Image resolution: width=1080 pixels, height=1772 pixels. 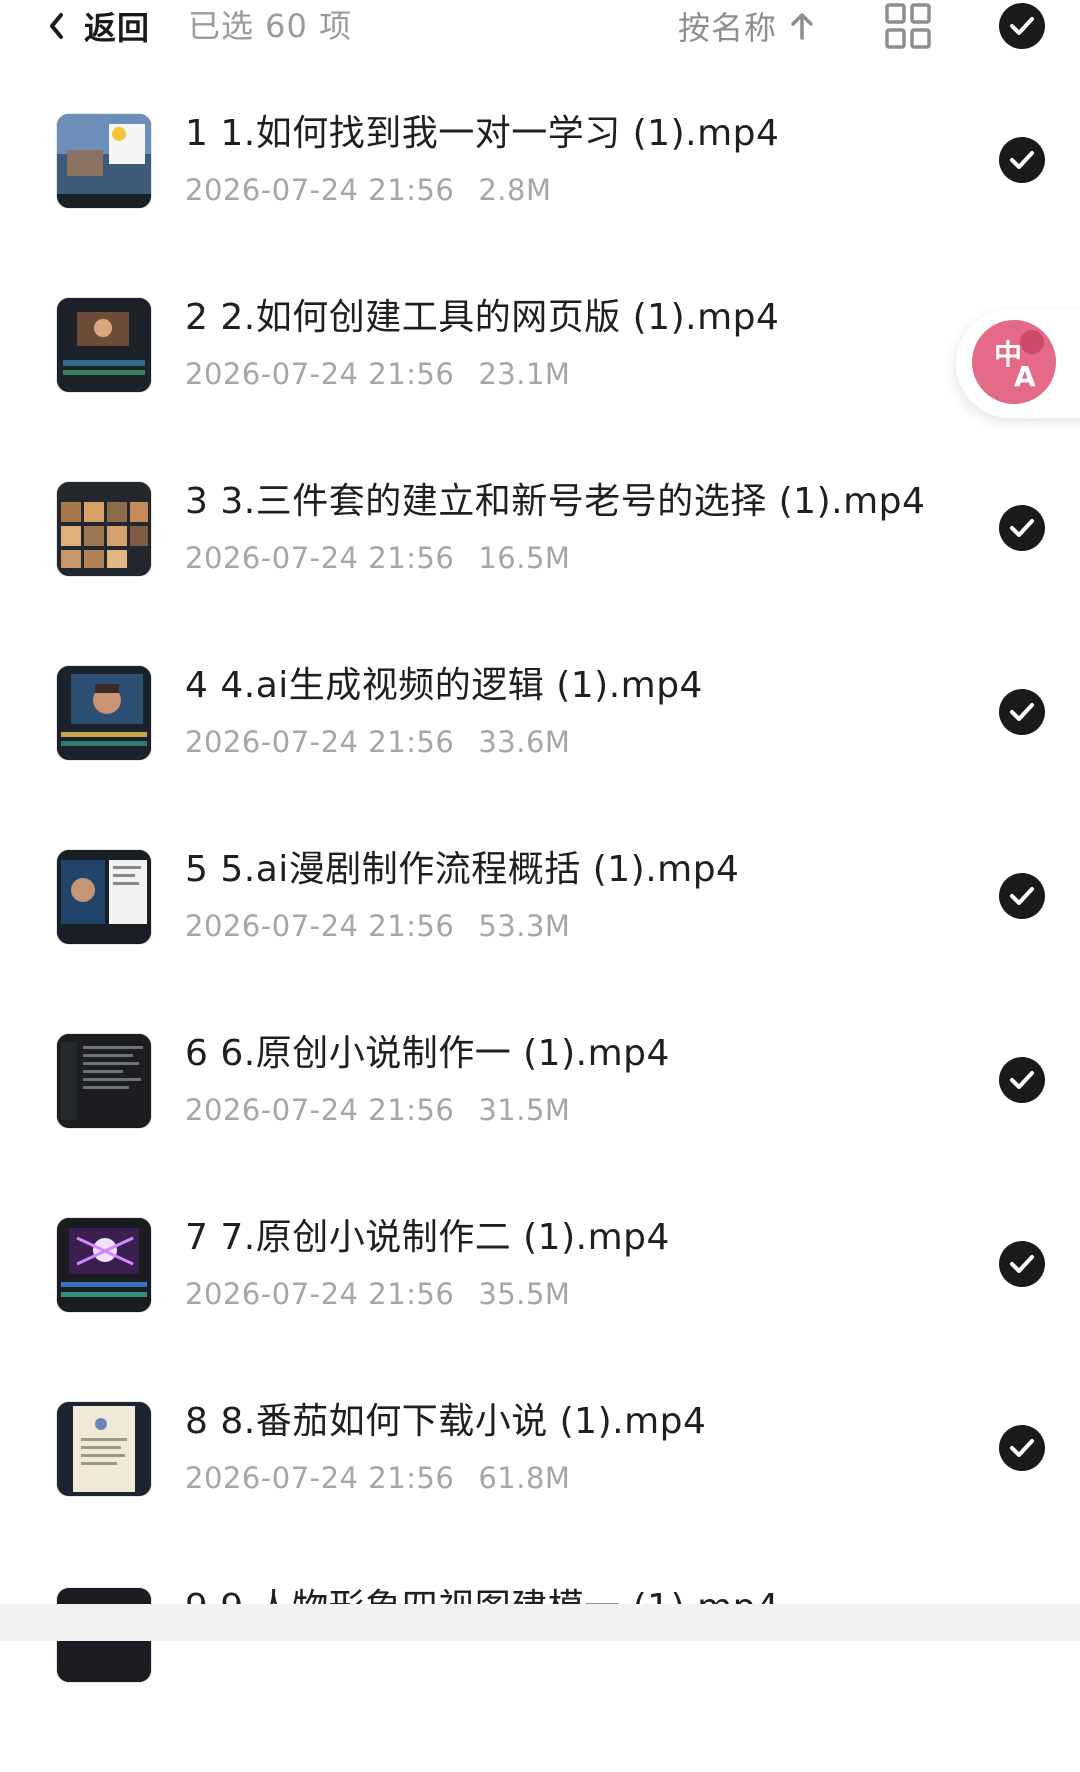 What do you see at coordinates (444, 685) in the screenshot?
I see `file-name: 4 4.ai生成视频的逻辑 (1).mp4` at bounding box center [444, 685].